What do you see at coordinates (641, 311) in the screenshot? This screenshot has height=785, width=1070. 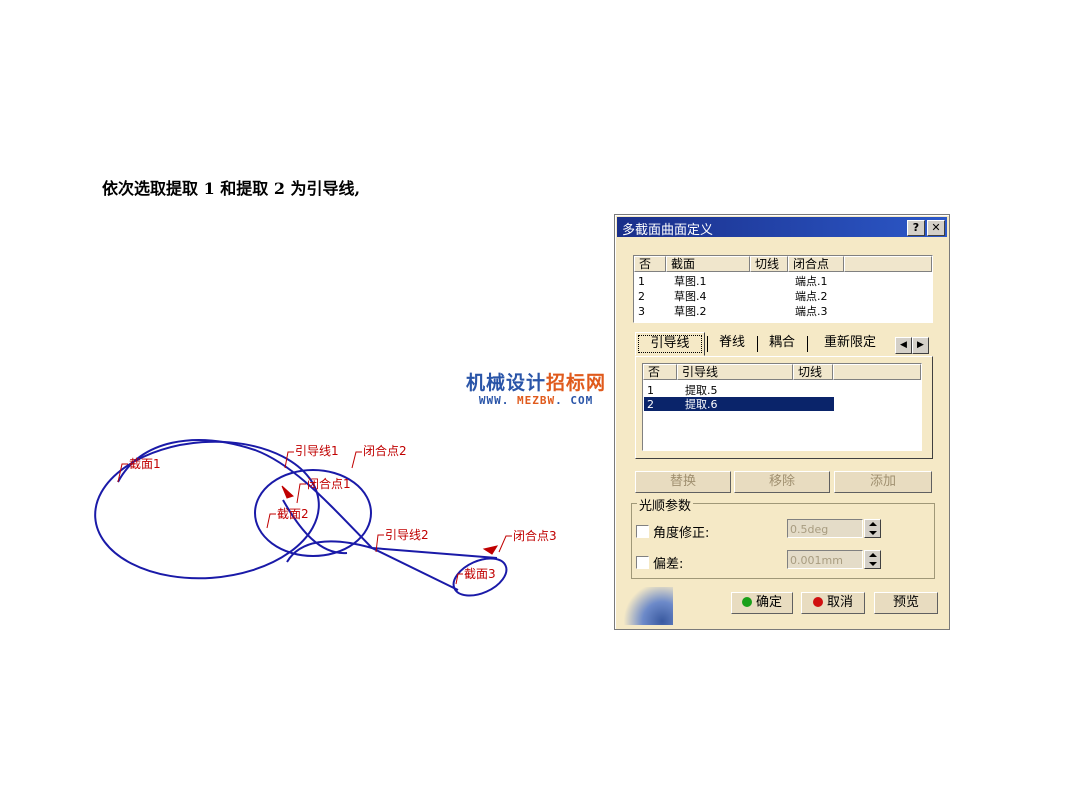 I see `sections-row-3-no: 3` at bounding box center [641, 311].